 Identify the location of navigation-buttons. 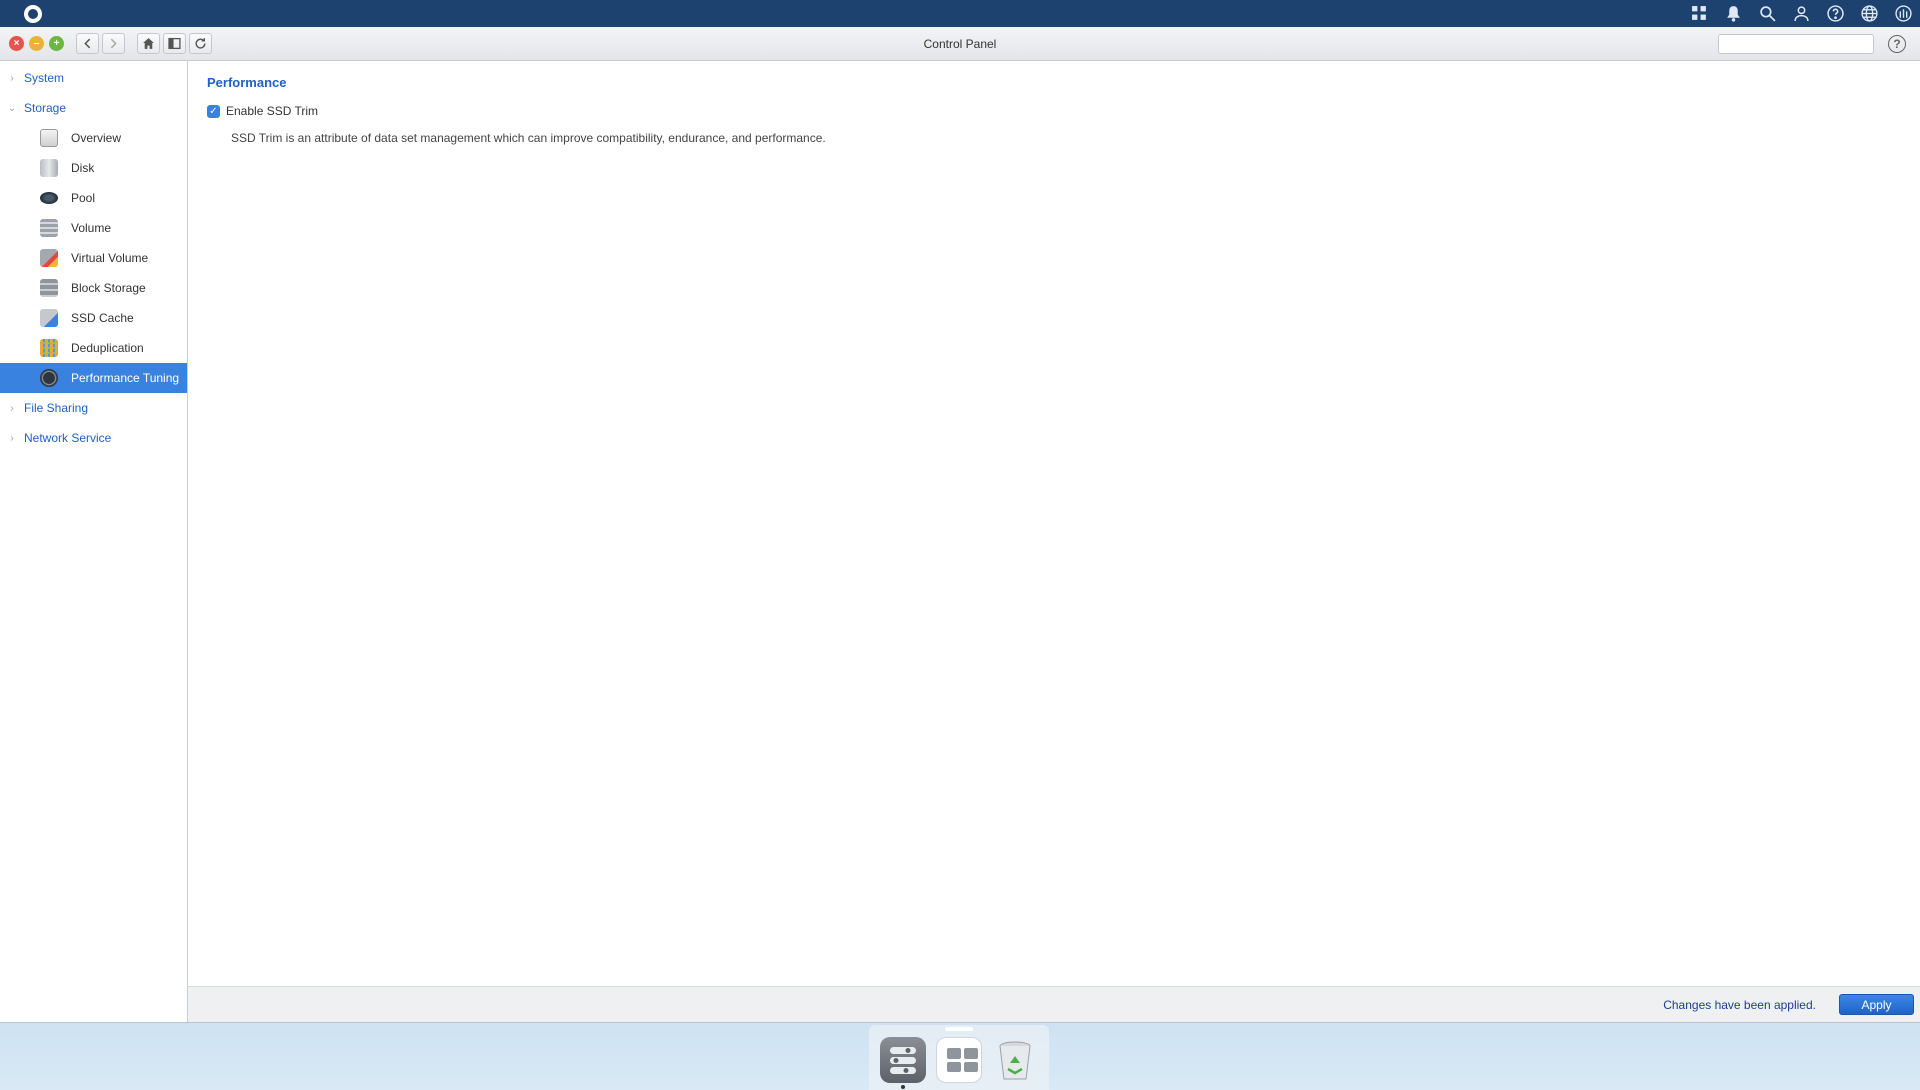
(100, 43).